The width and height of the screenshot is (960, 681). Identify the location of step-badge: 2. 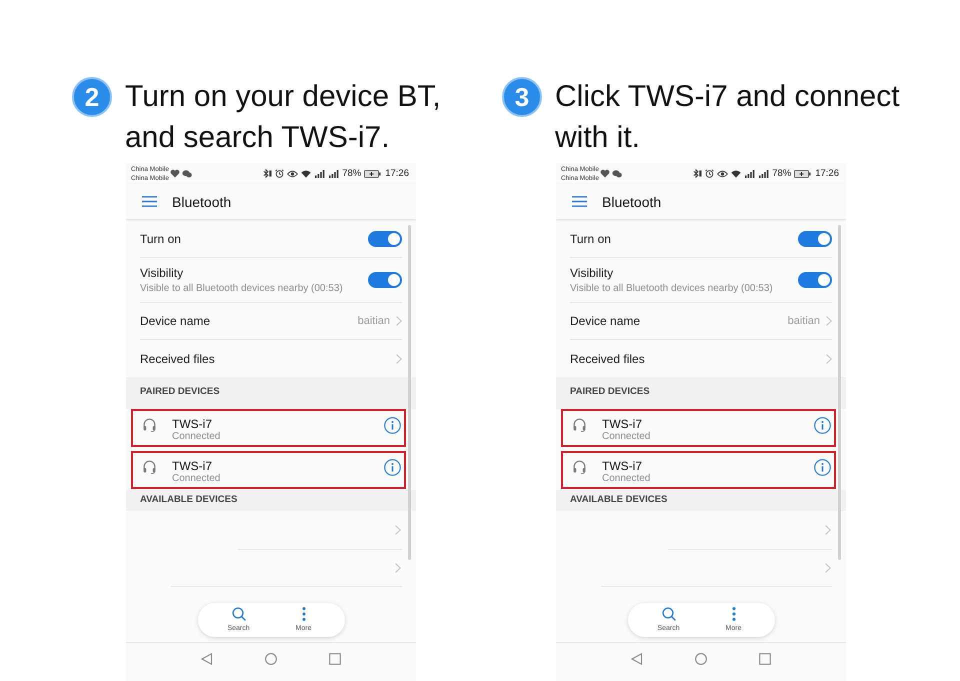
(92, 97).